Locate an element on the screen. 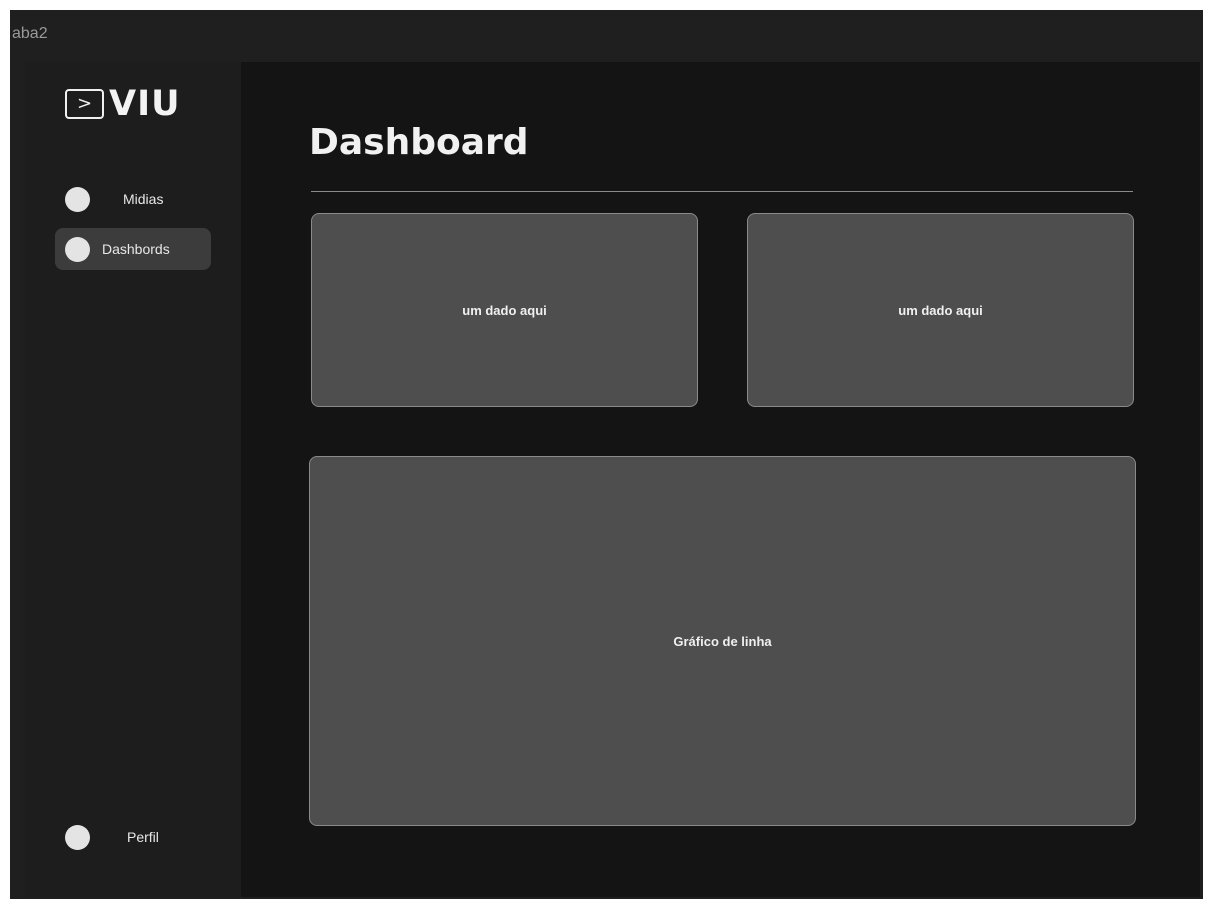  logo-text: VIU is located at coordinates (145, 104).